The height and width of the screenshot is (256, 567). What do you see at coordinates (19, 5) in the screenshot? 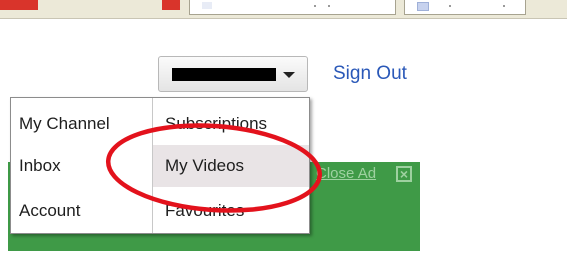
I see `brand-bar` at bounding box center [19, 5].